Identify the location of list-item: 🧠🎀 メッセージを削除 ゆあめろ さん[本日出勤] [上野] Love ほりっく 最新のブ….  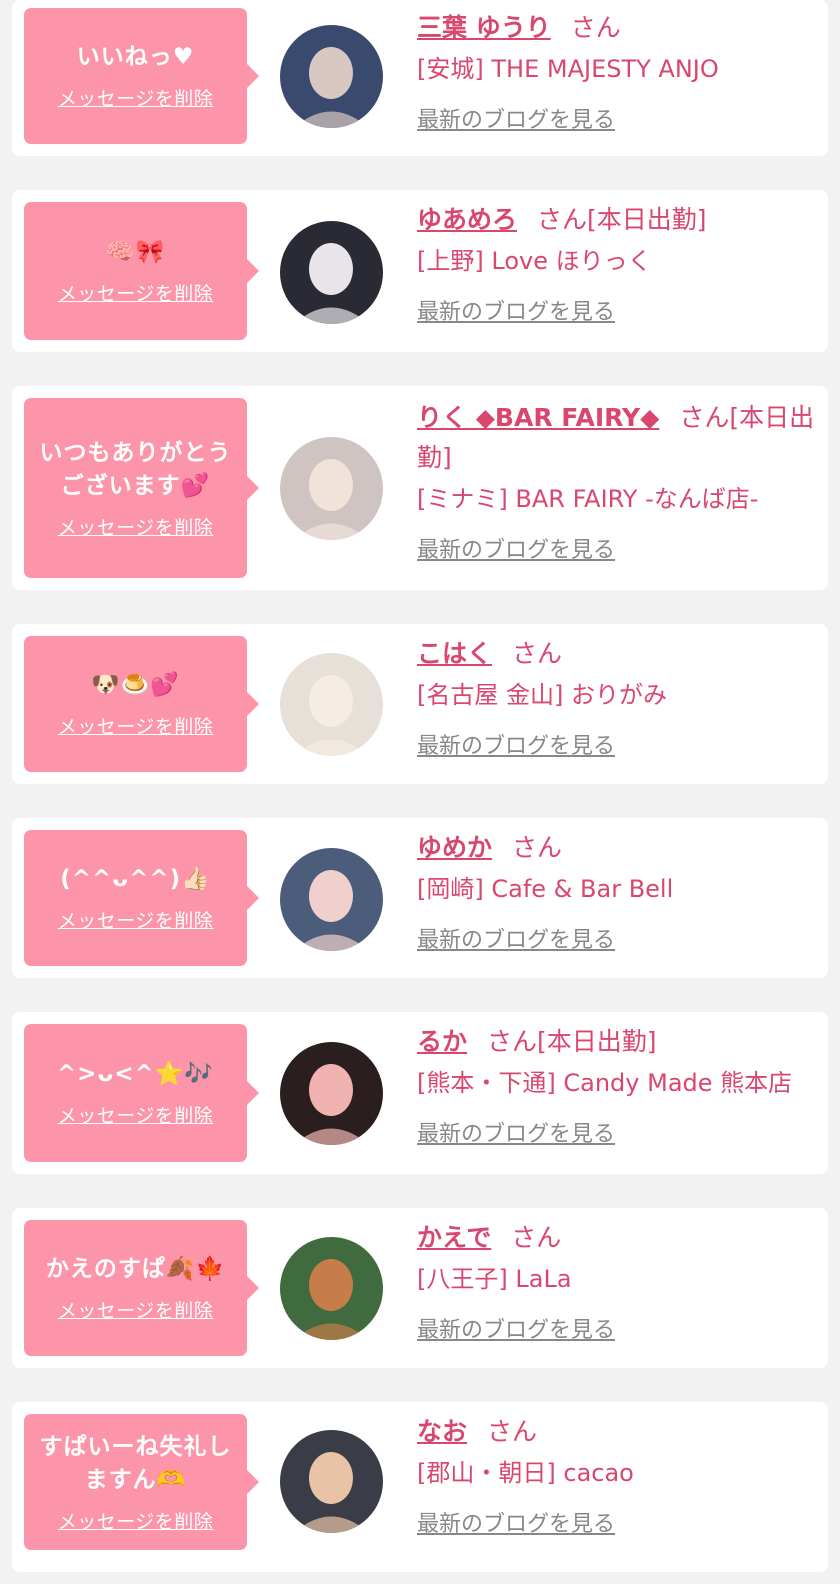
(420, 271).